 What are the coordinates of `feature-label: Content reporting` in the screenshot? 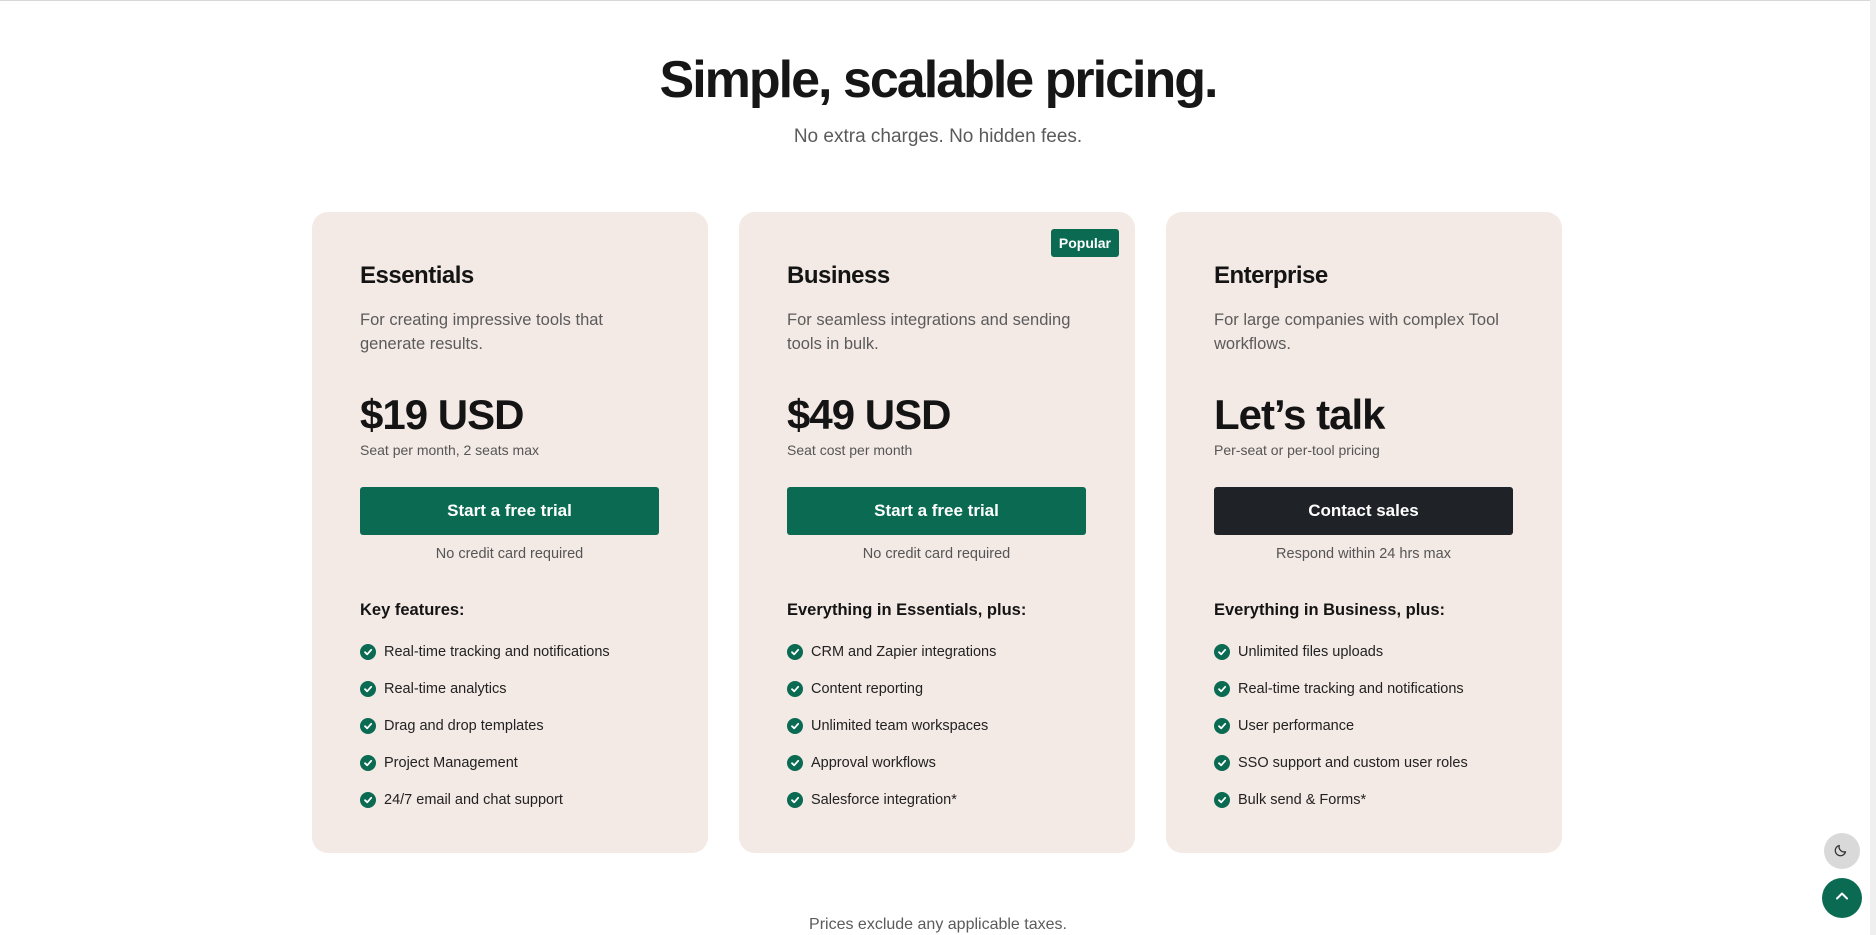 It's located at (867, 688).